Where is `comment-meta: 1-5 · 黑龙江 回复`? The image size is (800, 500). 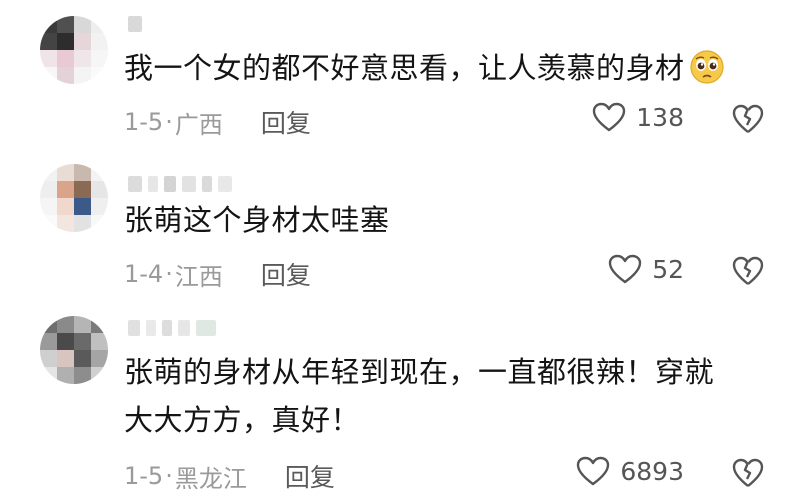
comment-meta: 1-5 · 黑龙江 回复 is located at coordinates (229, 476).